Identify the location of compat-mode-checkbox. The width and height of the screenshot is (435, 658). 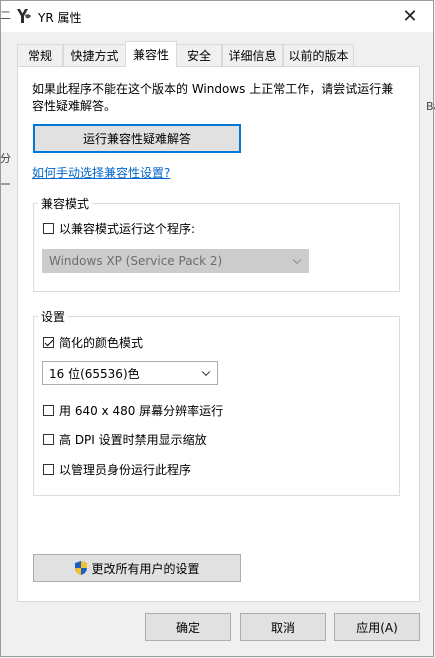
(48, 228).